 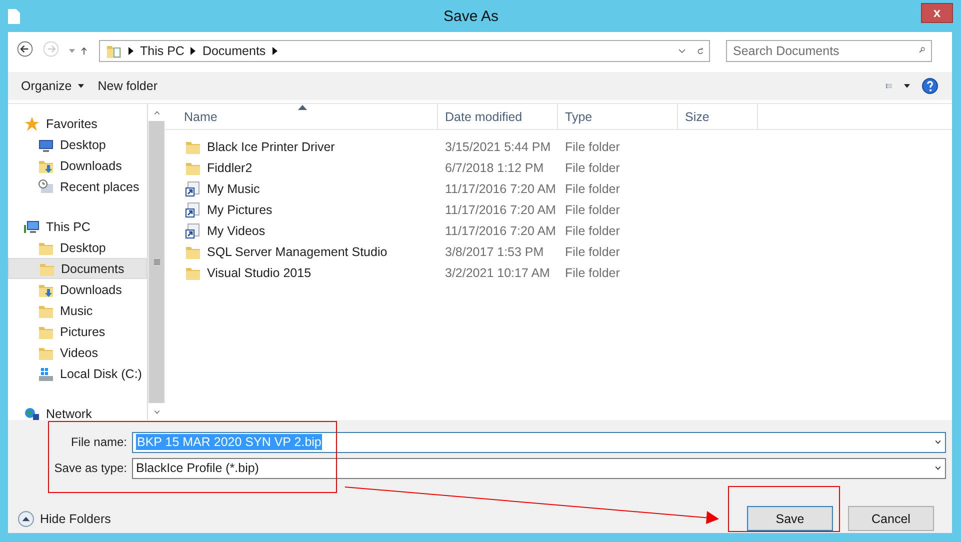 What do you see at coordinates (14, 16) in the screenshot?
I see `document-icon` at bounding box center [14, 16].